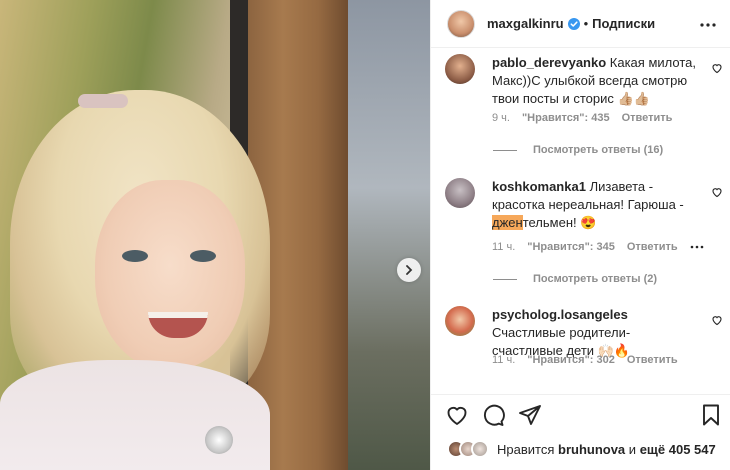 The image size is (730, 470). What do you see at coordinates (501, 118) in the screenshot?
I see `comment-time: 9 ч.` at bounding box center [501, 118].